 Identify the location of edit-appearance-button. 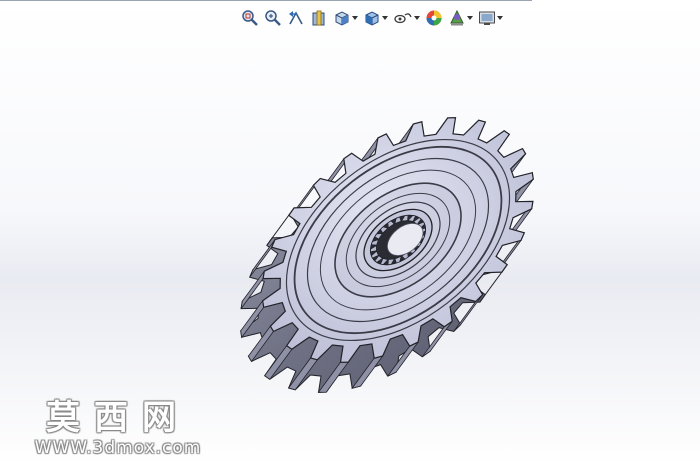
(434, 18).